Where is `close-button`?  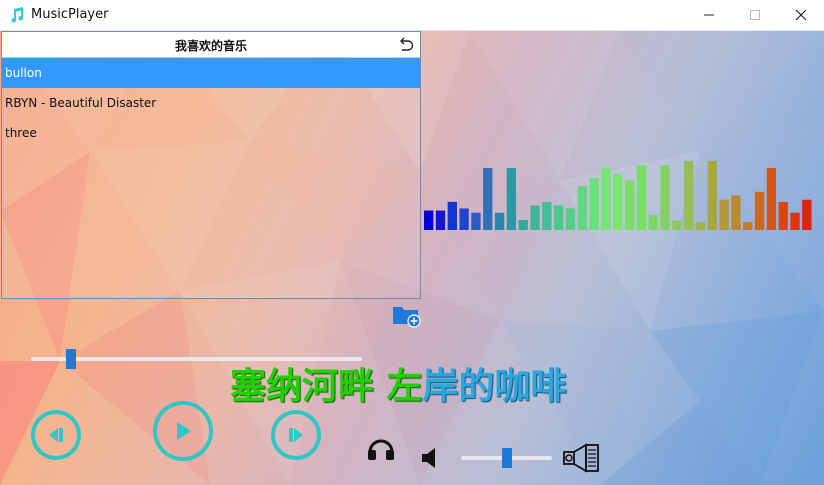
close-button is located at coordinates (801, 15).